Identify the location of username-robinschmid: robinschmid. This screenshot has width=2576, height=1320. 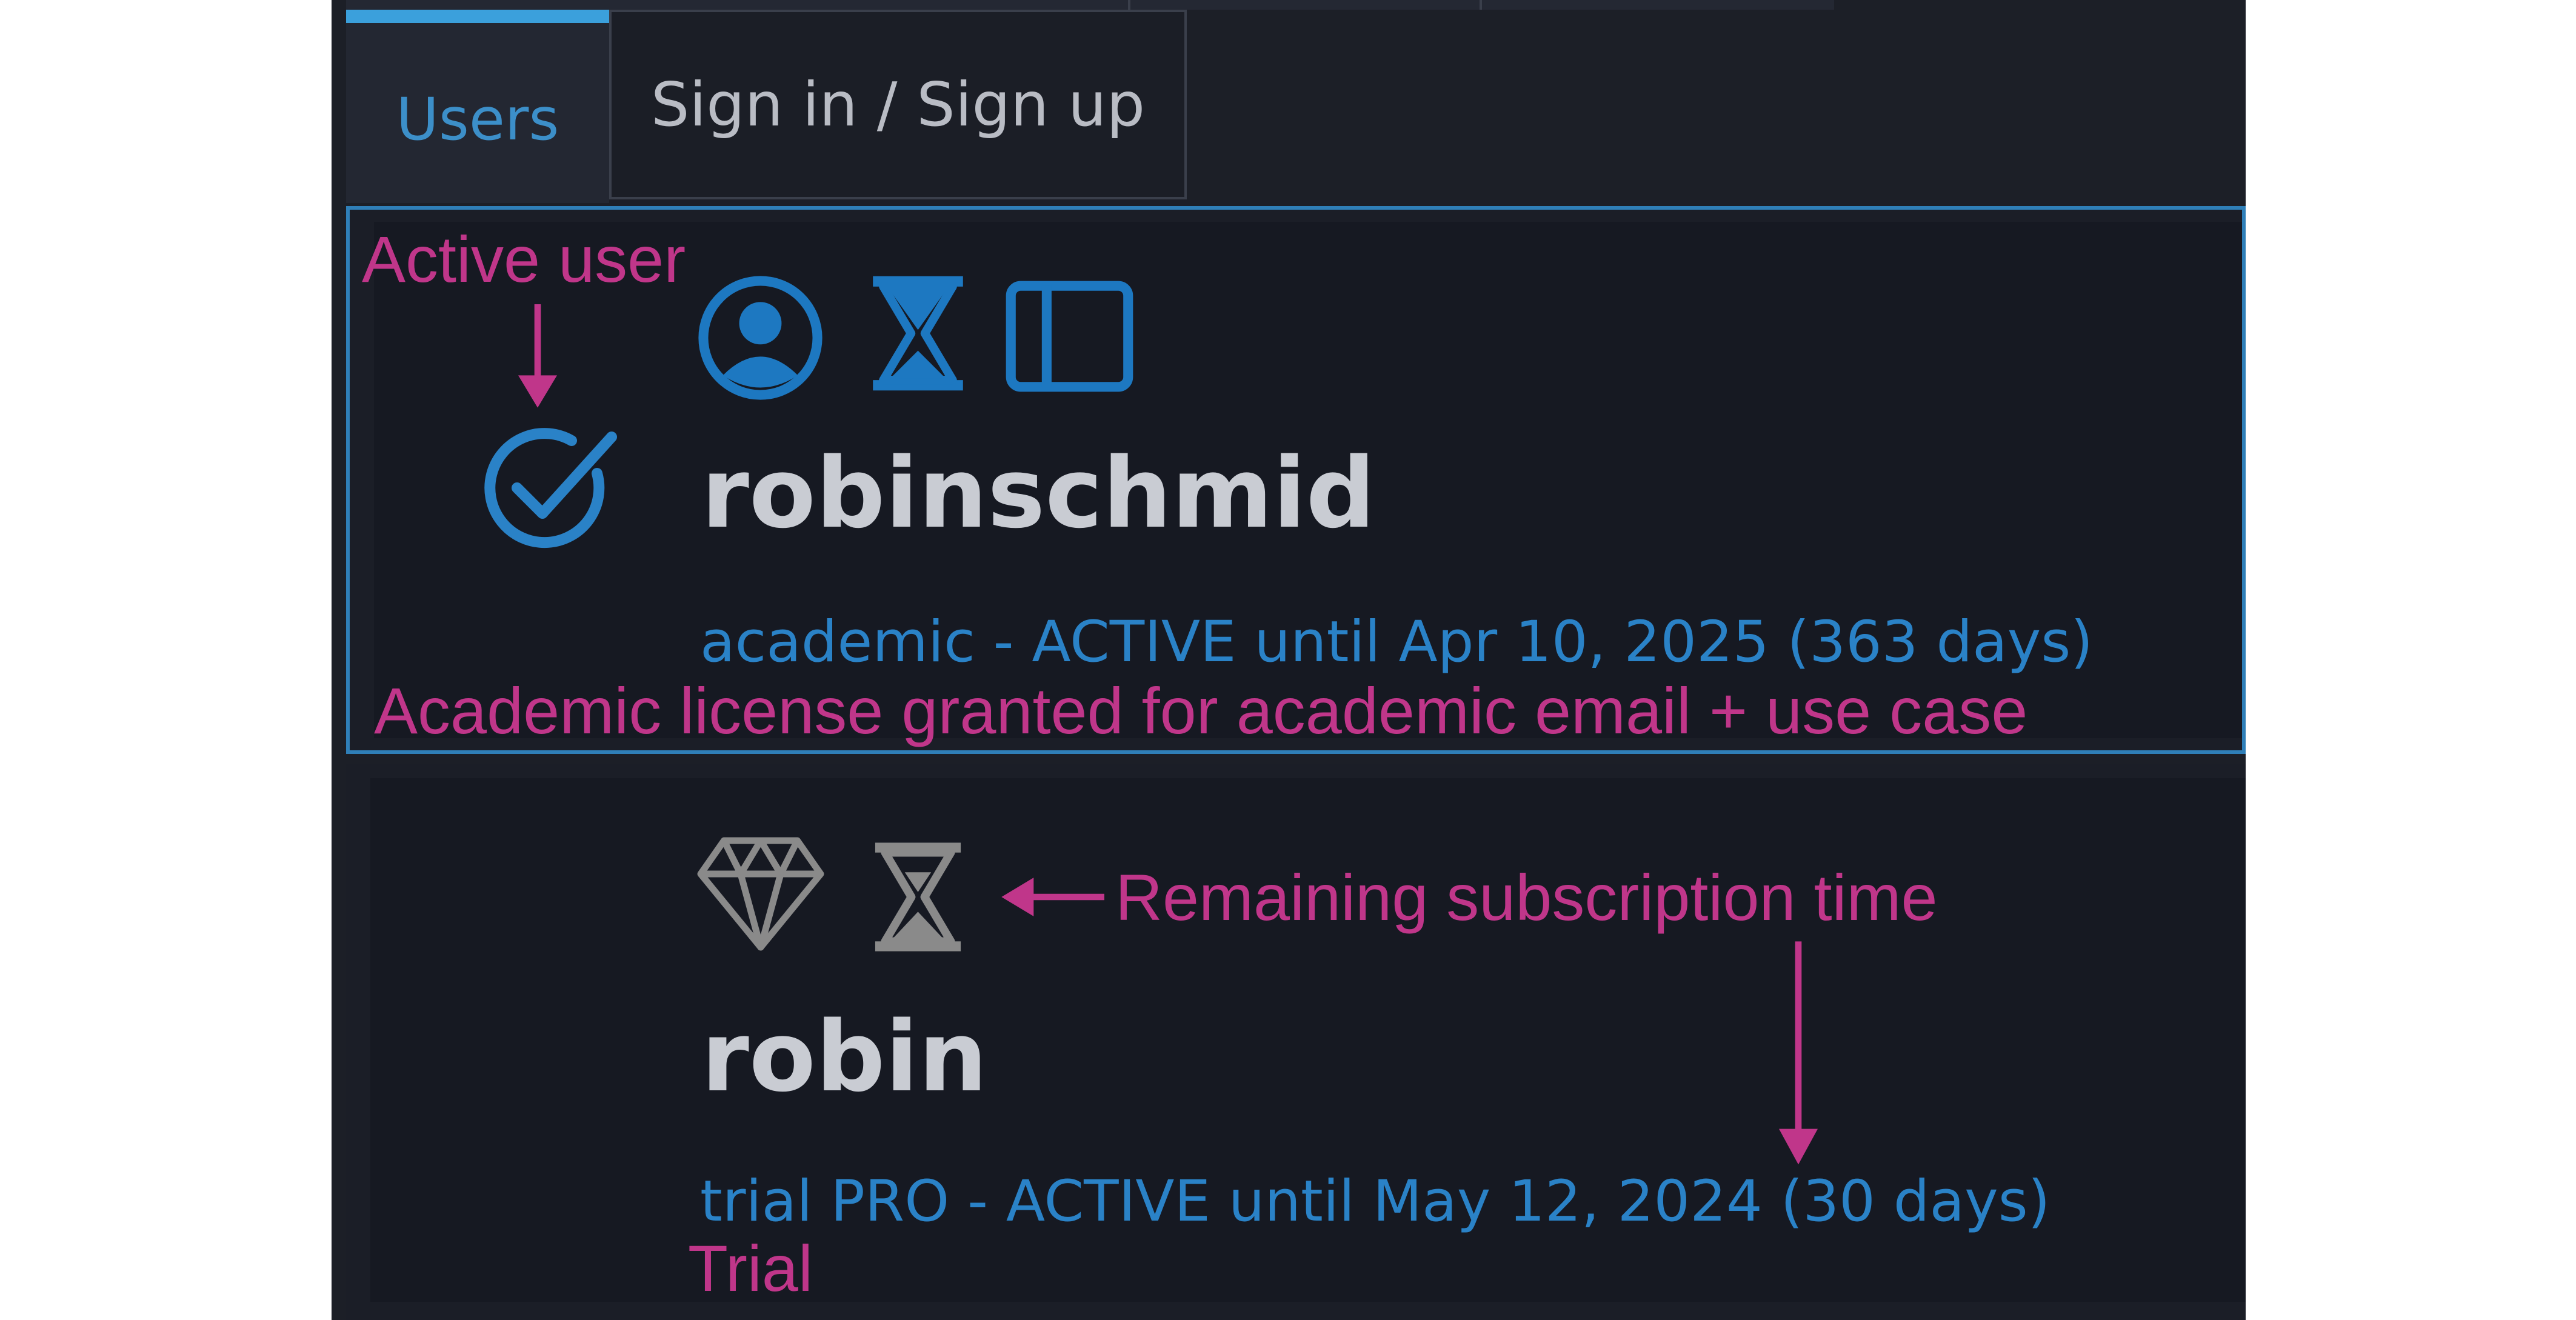
(1038, 493).